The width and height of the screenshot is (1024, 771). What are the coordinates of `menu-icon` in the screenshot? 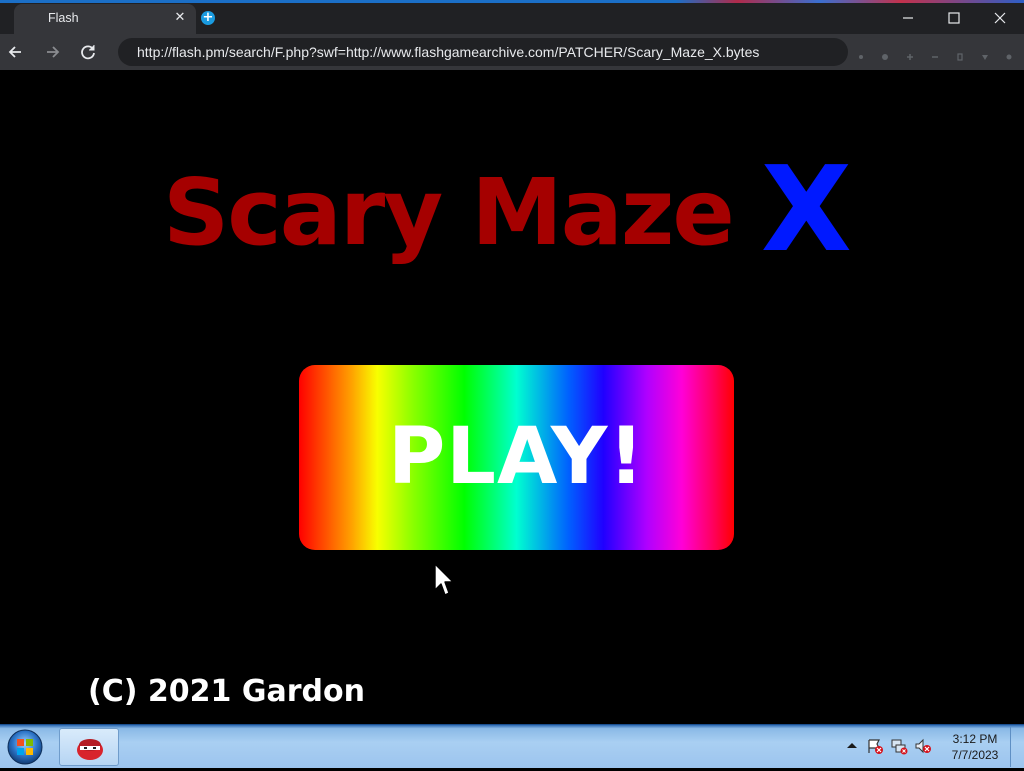 It's located at (1009, 53).